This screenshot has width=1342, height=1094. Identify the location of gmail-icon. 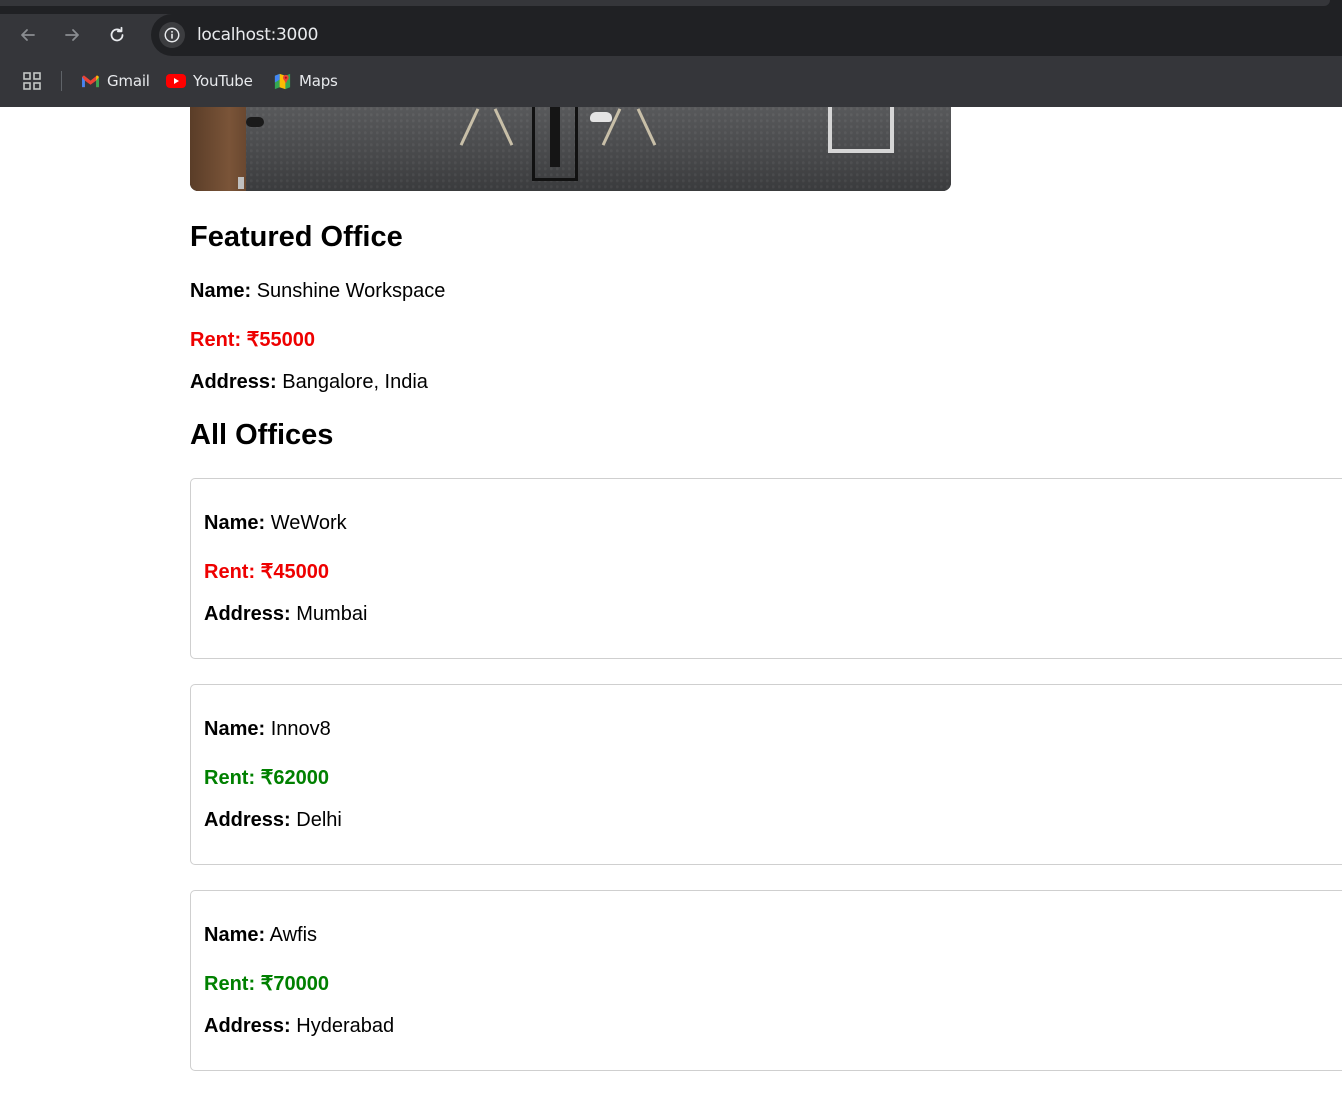
(90, 81).